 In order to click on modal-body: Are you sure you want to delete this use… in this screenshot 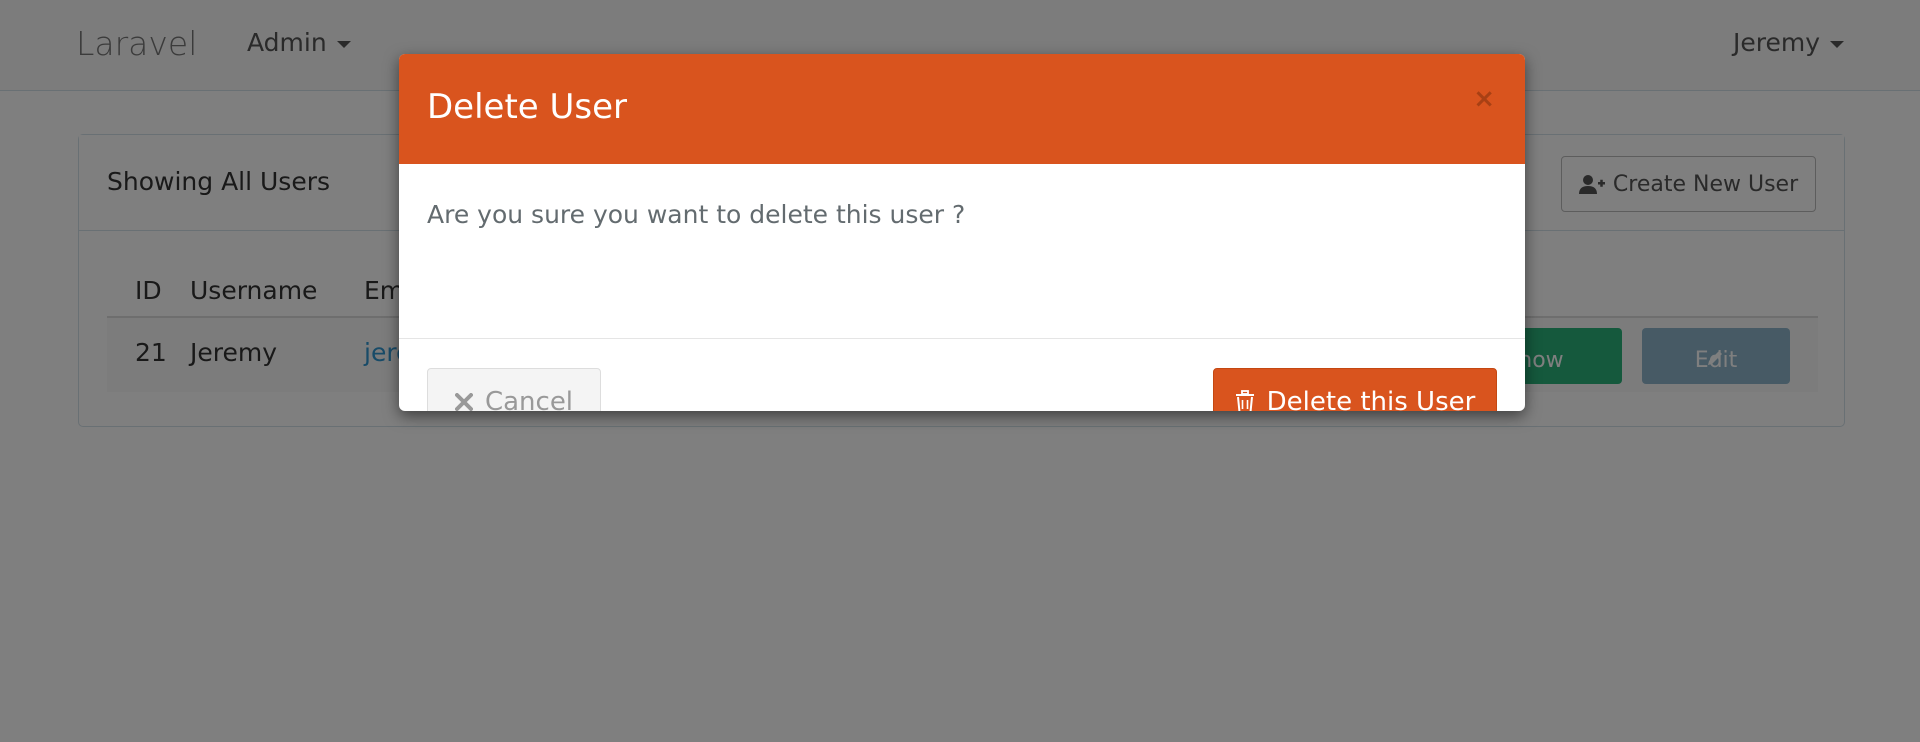, I will do `click(962, 251)`.